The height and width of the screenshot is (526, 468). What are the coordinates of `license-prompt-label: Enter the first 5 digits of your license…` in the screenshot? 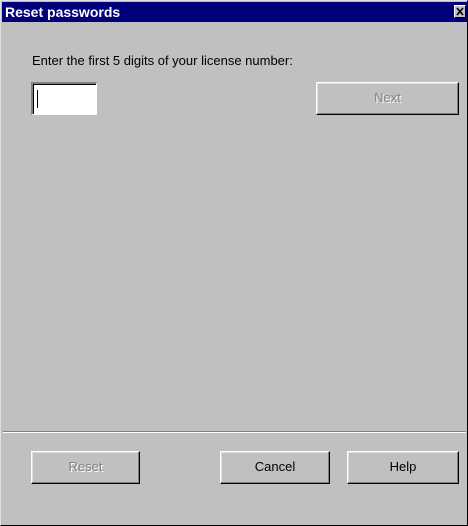 It's located at (162, 60).